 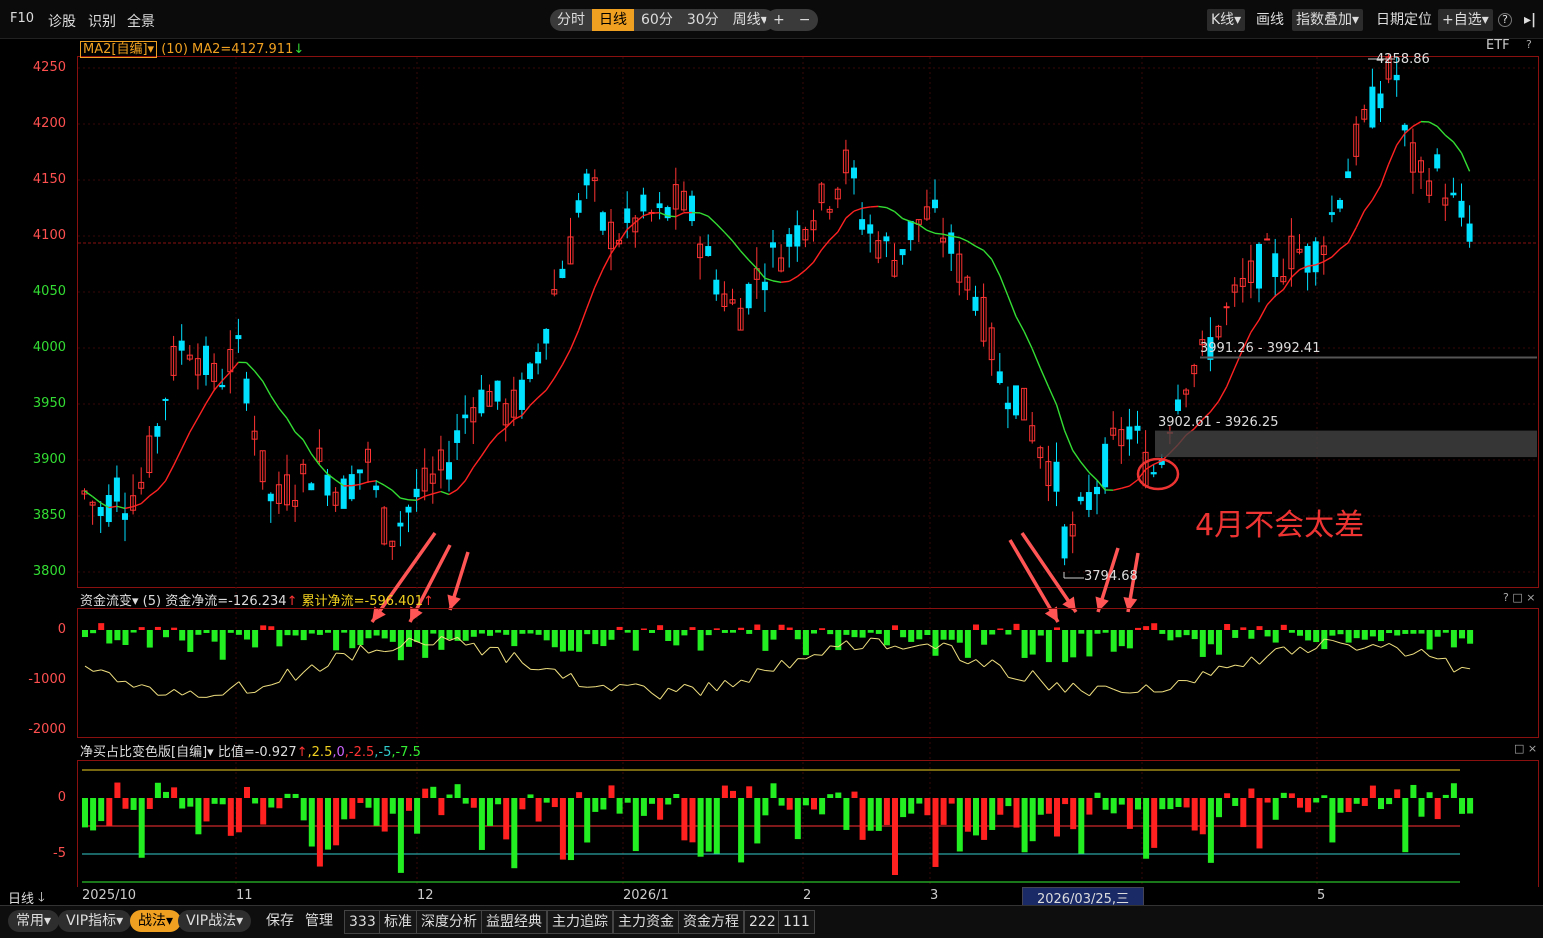 What do you see at coordinates (1218, 422) in the screenshot?
I see `gap-label-lower: 3902.61 - 3926.25` at bounding box center [1218, 422].